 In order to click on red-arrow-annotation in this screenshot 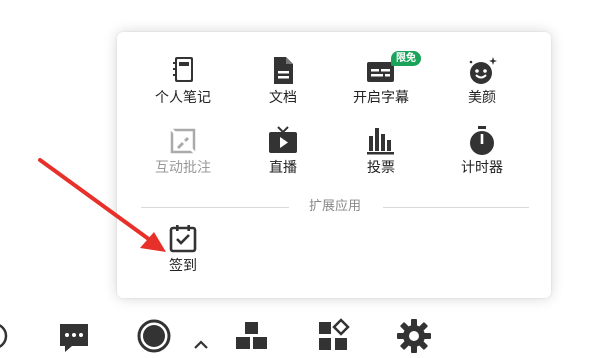, I will do `click(102, 205)`.